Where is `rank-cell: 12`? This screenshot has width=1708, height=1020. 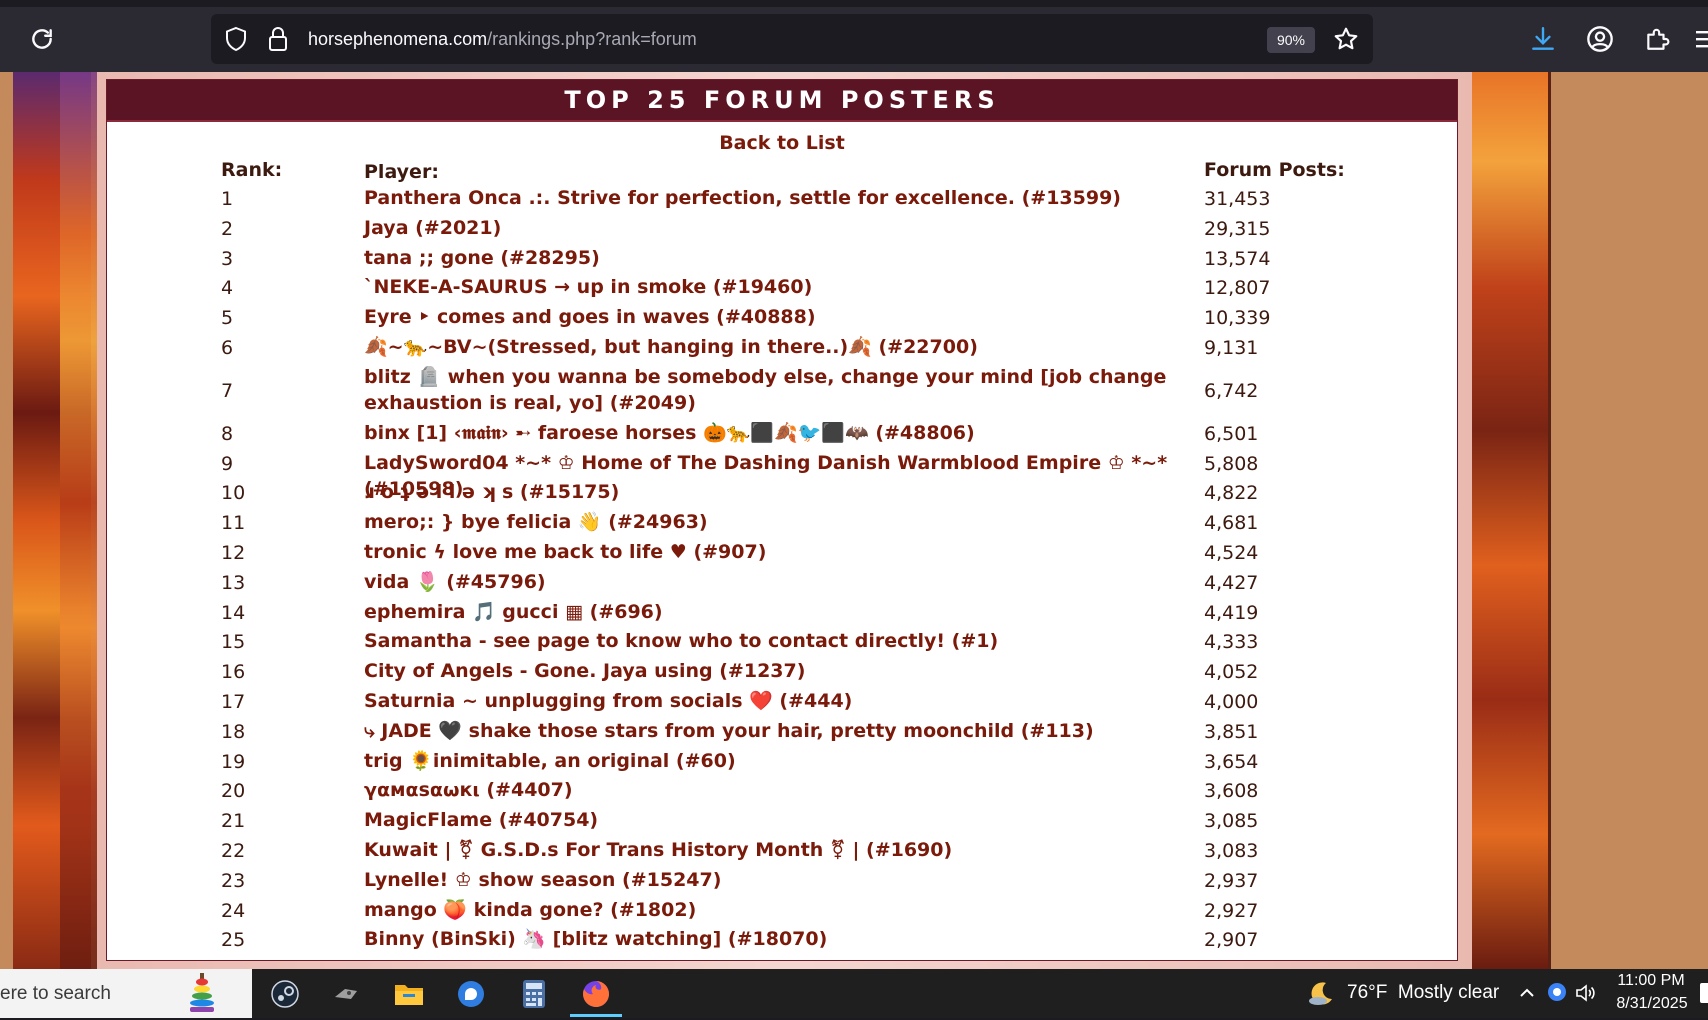
rank-cell: 12 is located at coordinates (233, 553).